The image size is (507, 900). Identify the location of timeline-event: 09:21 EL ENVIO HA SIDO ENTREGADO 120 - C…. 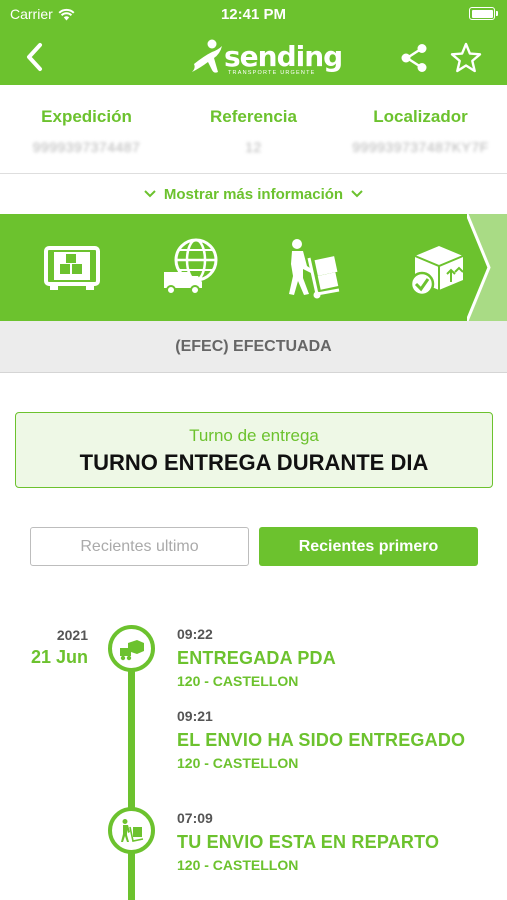
(321, 739).